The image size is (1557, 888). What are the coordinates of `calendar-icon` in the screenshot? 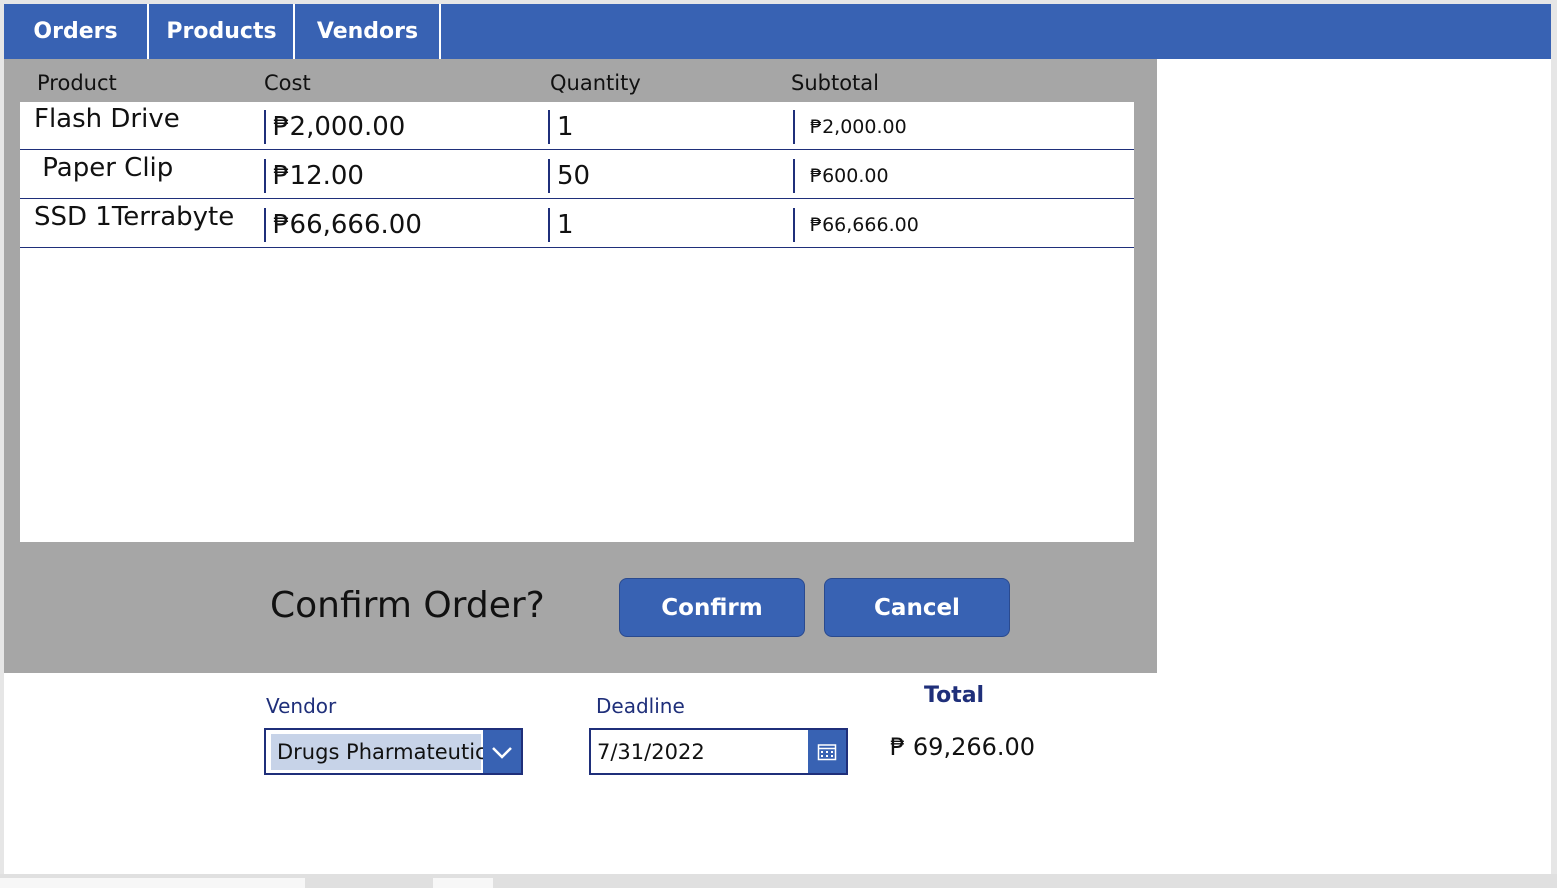 It's located at (827, 751).